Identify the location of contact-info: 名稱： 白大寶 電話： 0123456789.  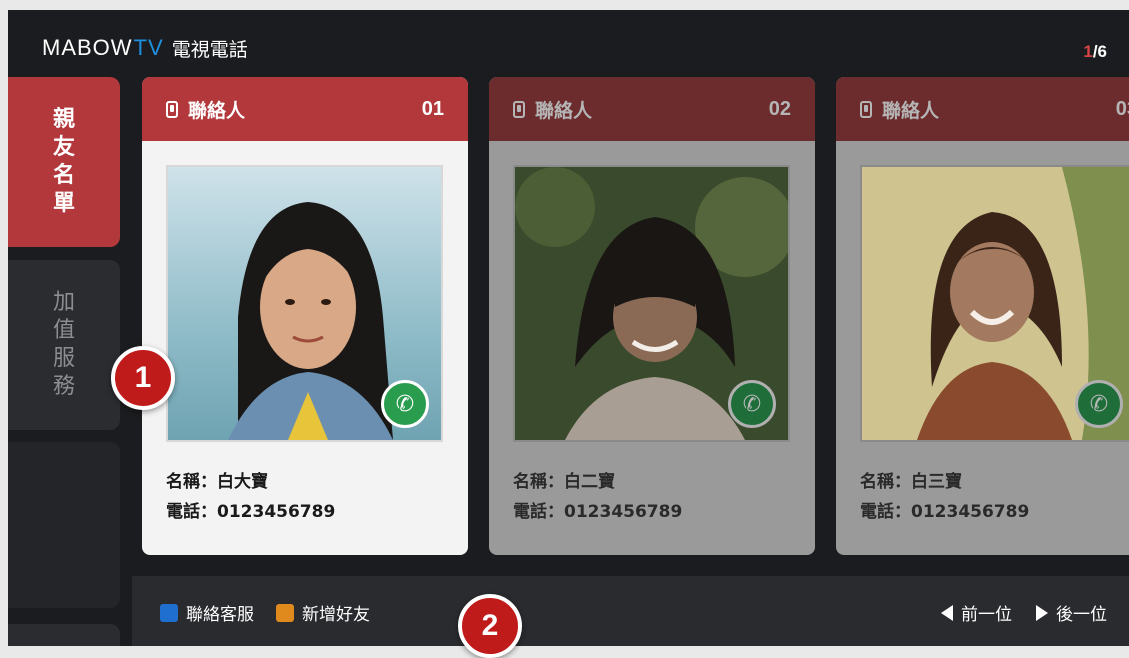
(250, 497).